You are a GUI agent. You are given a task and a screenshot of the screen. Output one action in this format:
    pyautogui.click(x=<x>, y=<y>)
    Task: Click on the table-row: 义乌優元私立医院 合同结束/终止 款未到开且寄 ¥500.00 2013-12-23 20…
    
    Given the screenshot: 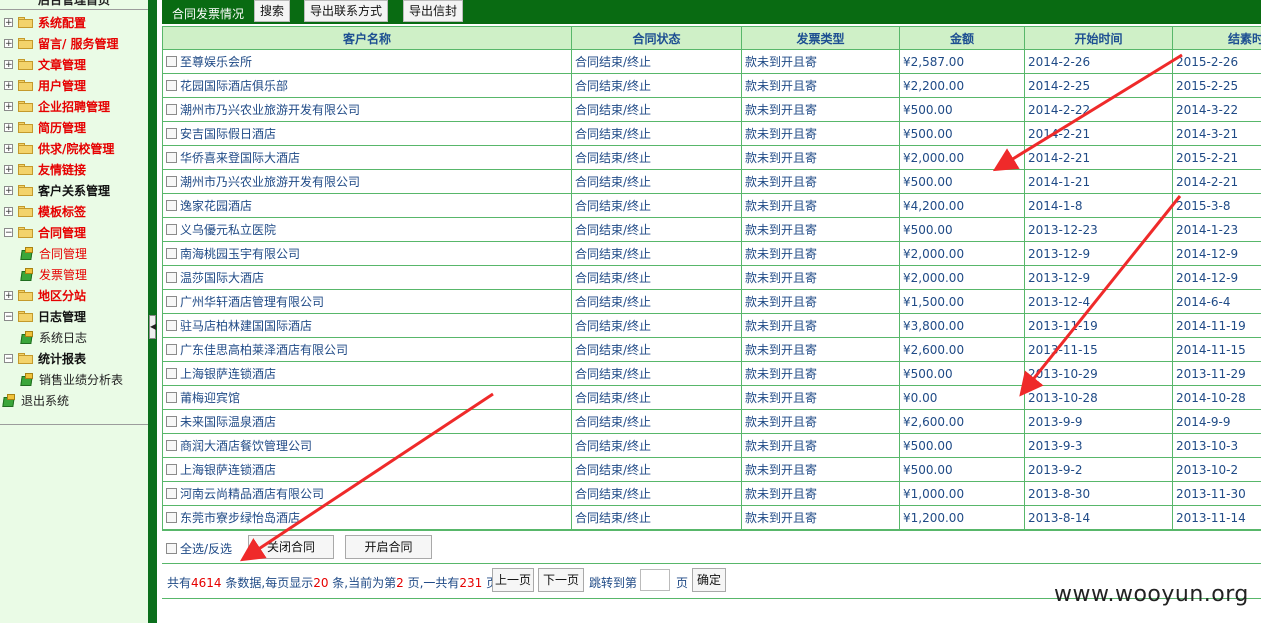 What is the action you would take?
    pyautogui.click(x=711, y=229)
    